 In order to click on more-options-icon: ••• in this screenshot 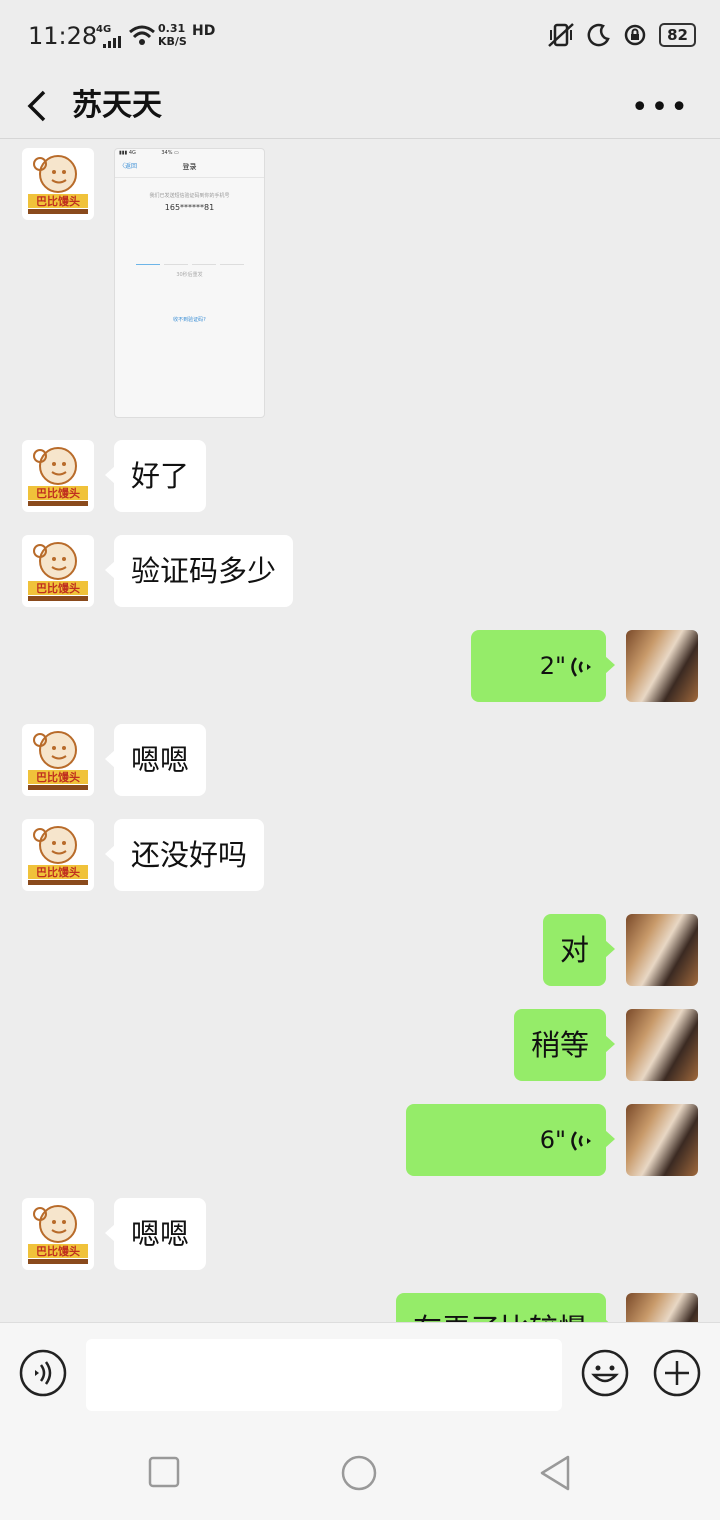, I will do `click(660, 107)`.